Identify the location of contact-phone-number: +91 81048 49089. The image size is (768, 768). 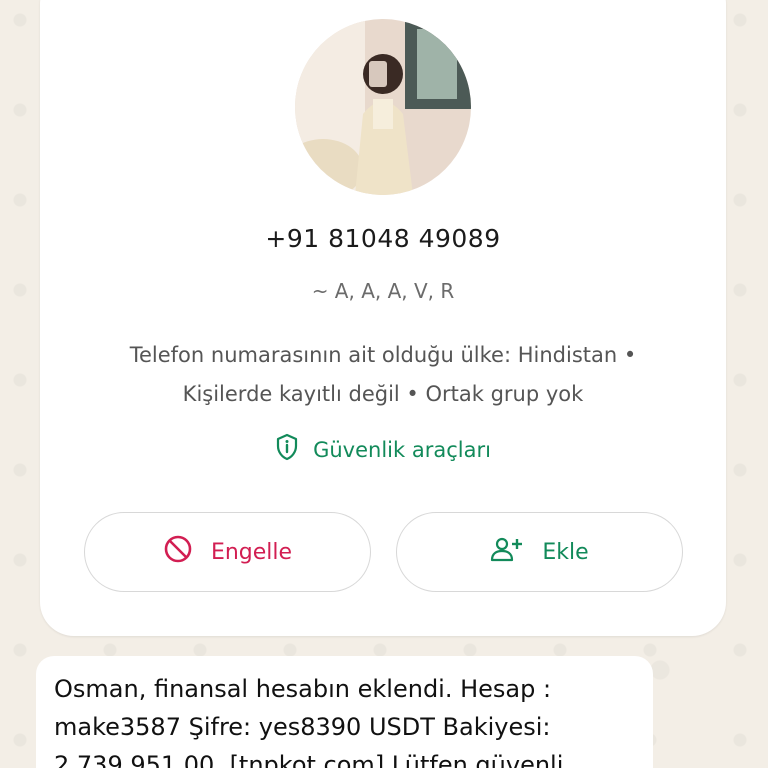
(383, 238).